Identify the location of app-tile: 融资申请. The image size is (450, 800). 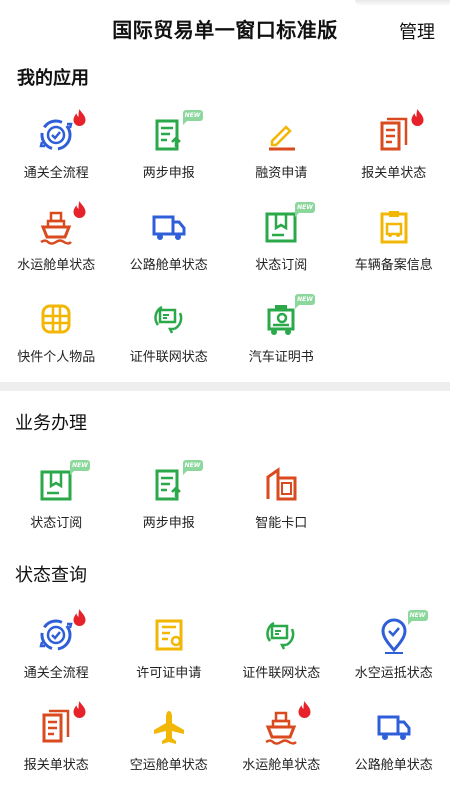
(281, 149).